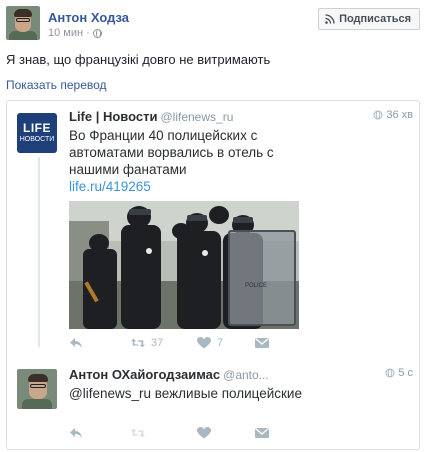 This screenshot has width=430, height=452. What do you see at coordinates (197, 117) in the screenshot?
I see `tweet-handle: @lifenews_ru` at bounding box center [197, 117].